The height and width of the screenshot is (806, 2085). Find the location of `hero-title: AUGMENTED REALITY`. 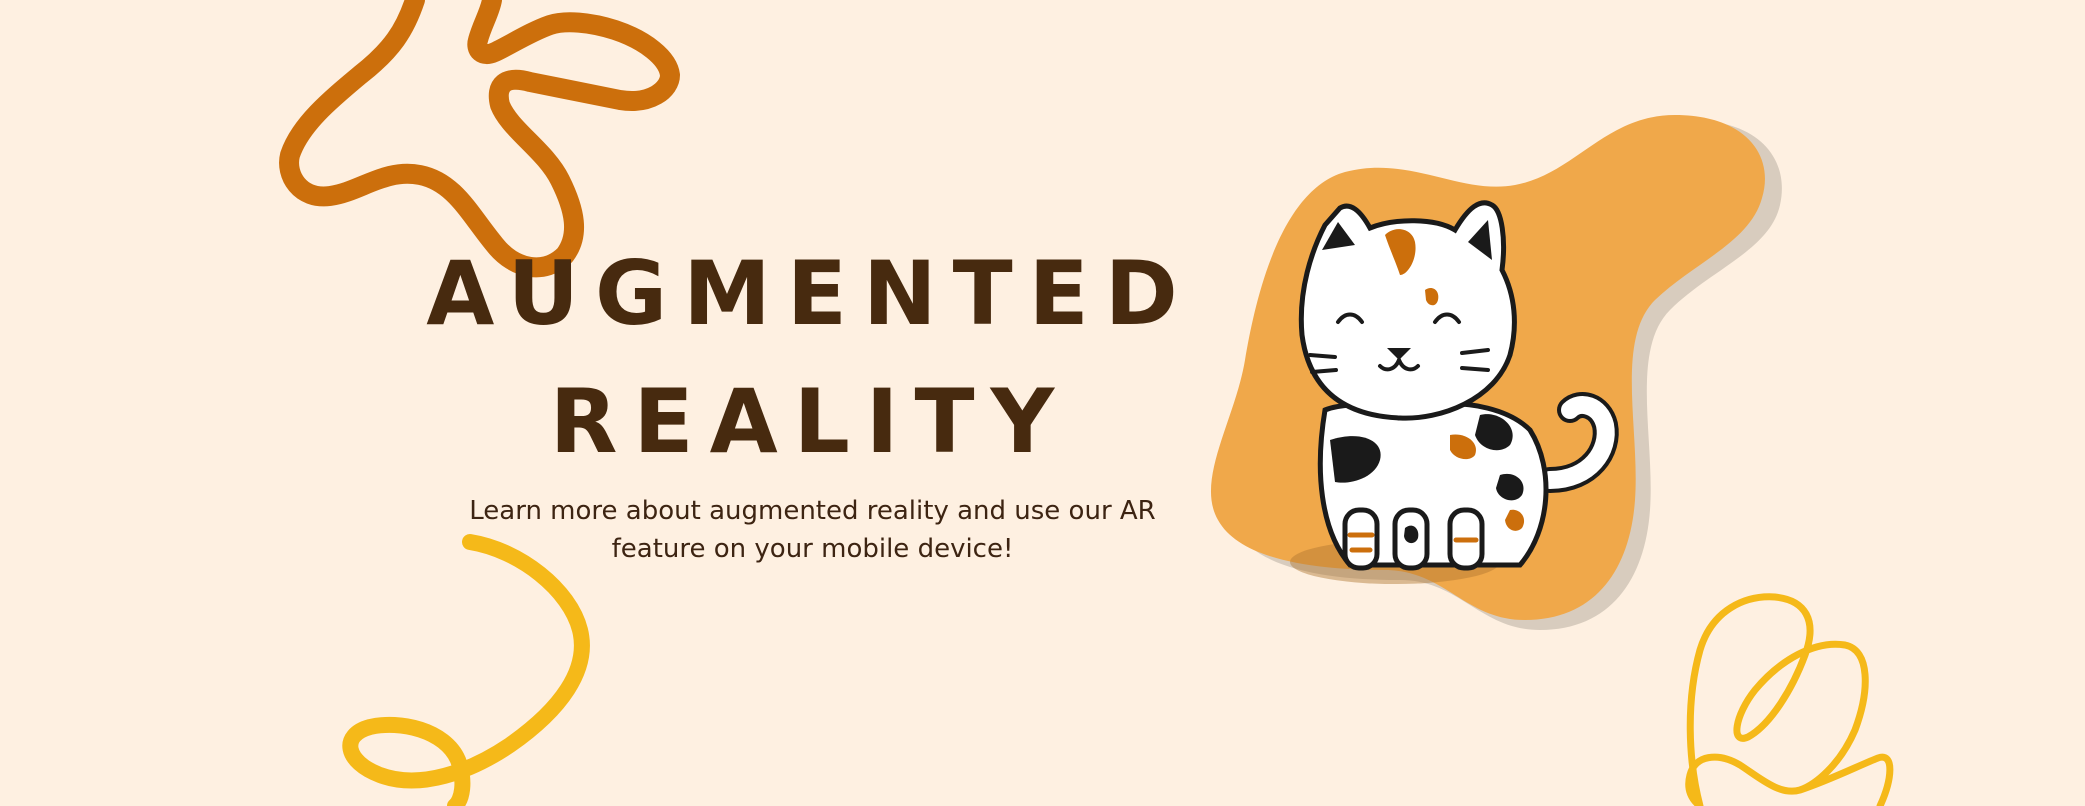

hero-title: AUGMENTED REALITY is located at coordinates (810, 358).